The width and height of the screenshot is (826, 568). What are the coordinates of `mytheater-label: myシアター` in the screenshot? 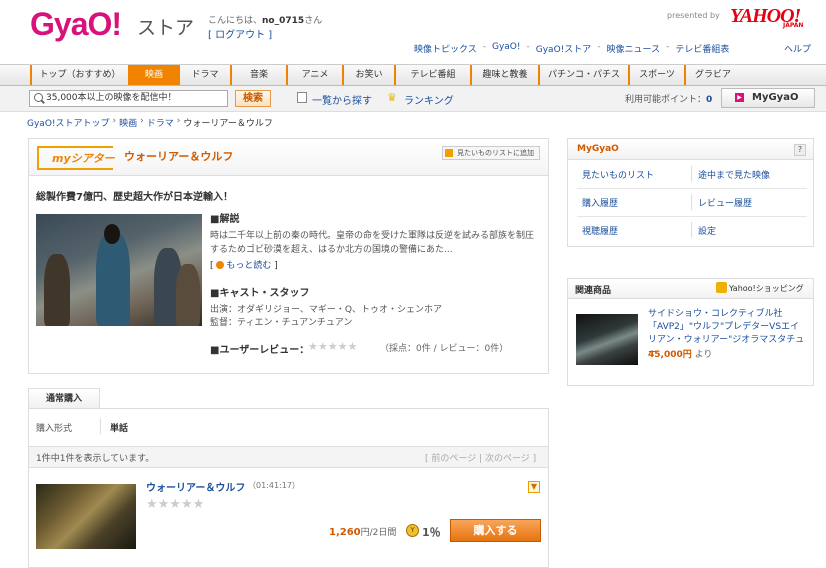 It's located at (83, 158).